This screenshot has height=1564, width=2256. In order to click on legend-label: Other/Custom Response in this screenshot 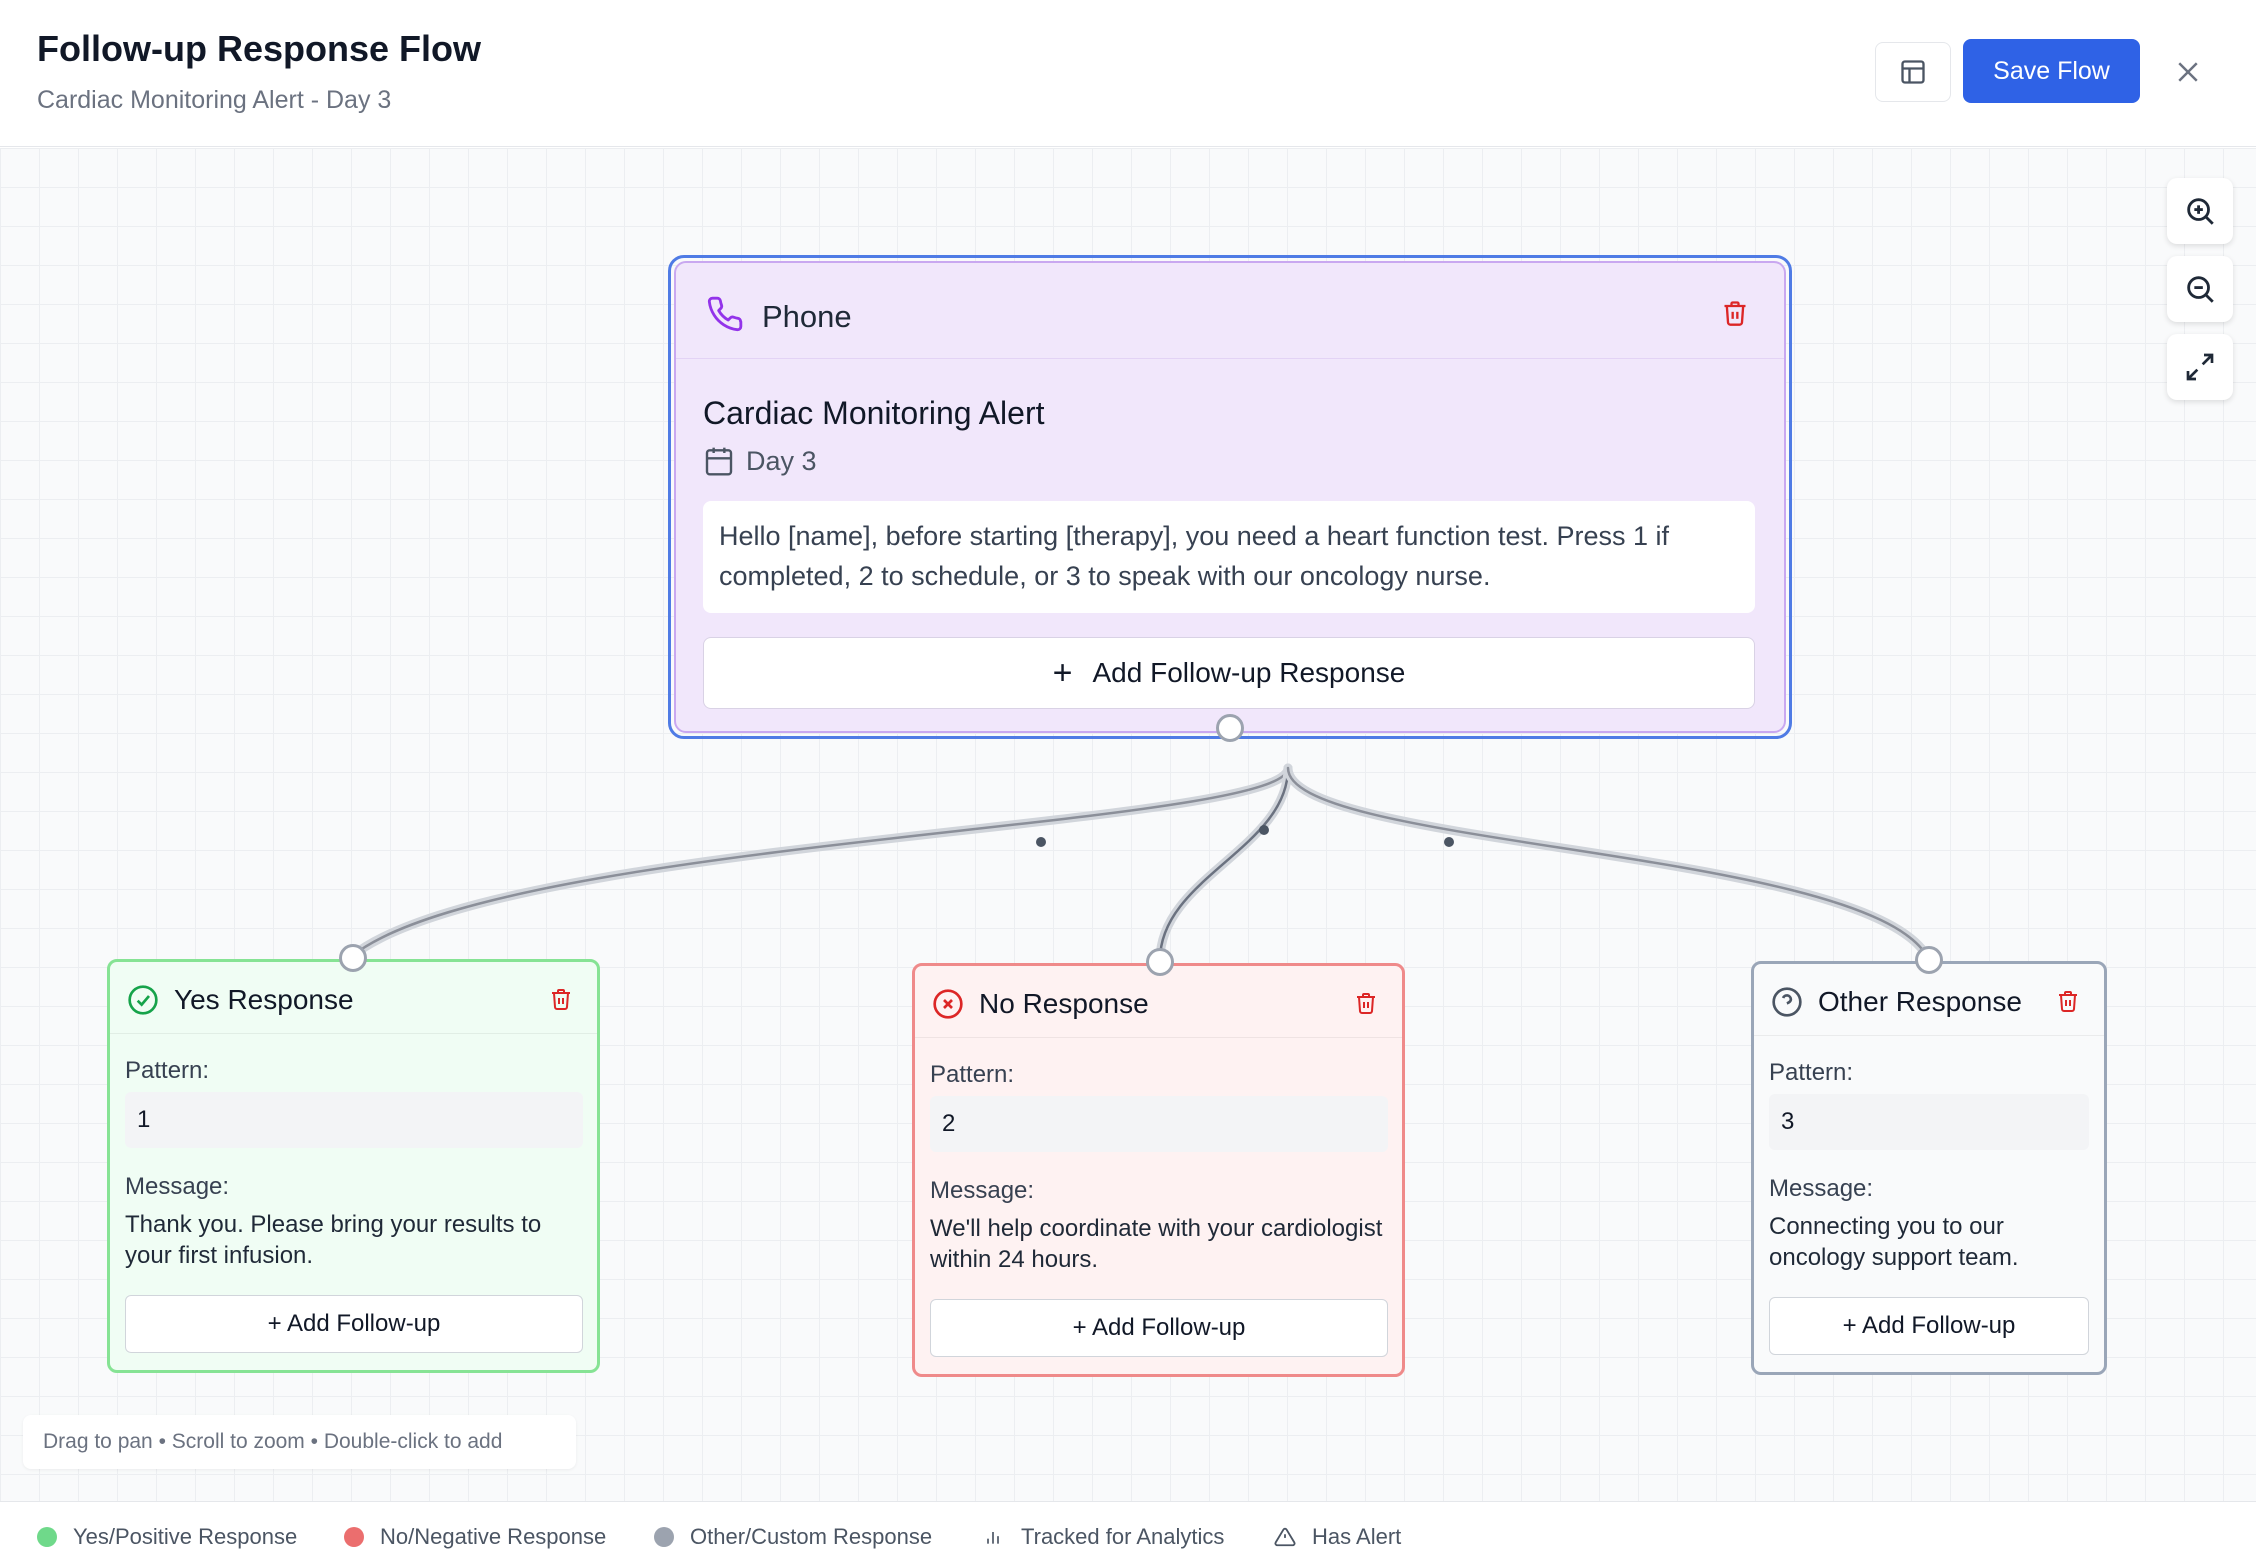, I will do `click(811, 1536)`.